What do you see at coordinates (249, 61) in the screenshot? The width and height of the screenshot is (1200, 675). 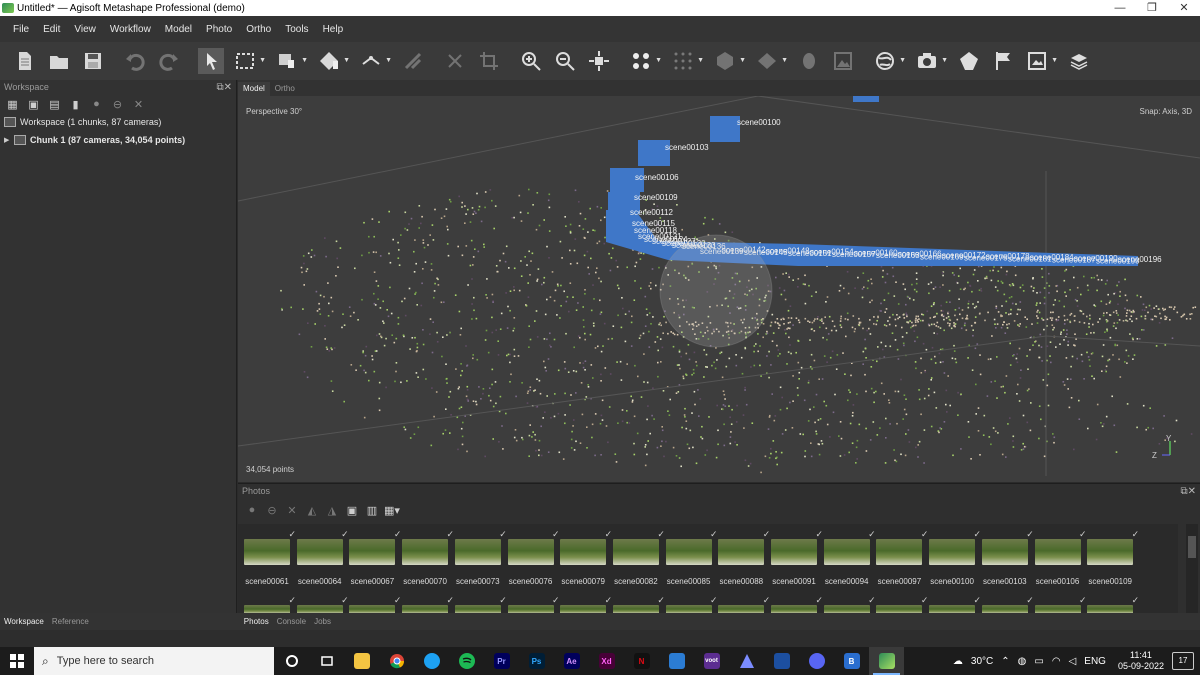 I see `rectangle-selection-icon: ▼` at bounding box center [249, 61].